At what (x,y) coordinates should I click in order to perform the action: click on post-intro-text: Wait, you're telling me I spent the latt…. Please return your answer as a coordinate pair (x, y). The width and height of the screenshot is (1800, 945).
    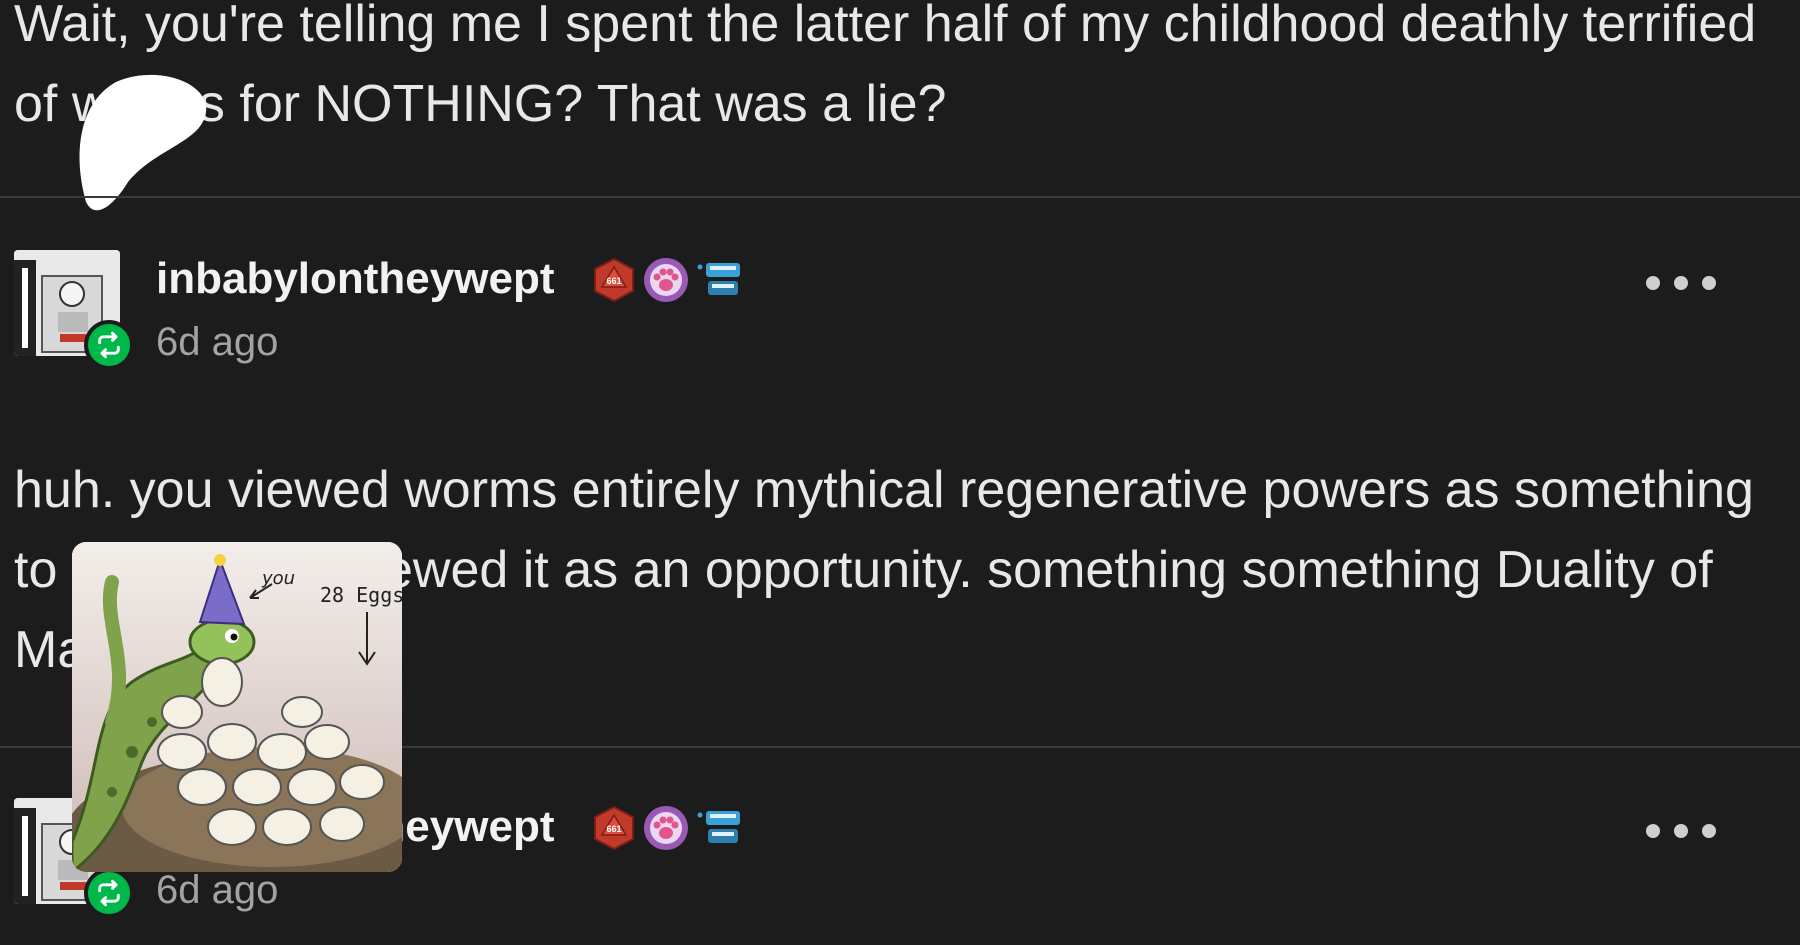
    Looking at the image, I should click on (892, 66).